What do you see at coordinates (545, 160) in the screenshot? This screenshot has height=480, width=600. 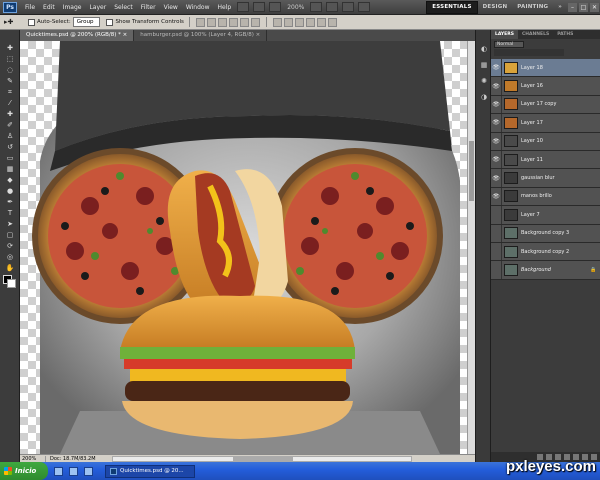 I see `layer-row: 👁︎ Layer 11` at bounding box center [545, 160].